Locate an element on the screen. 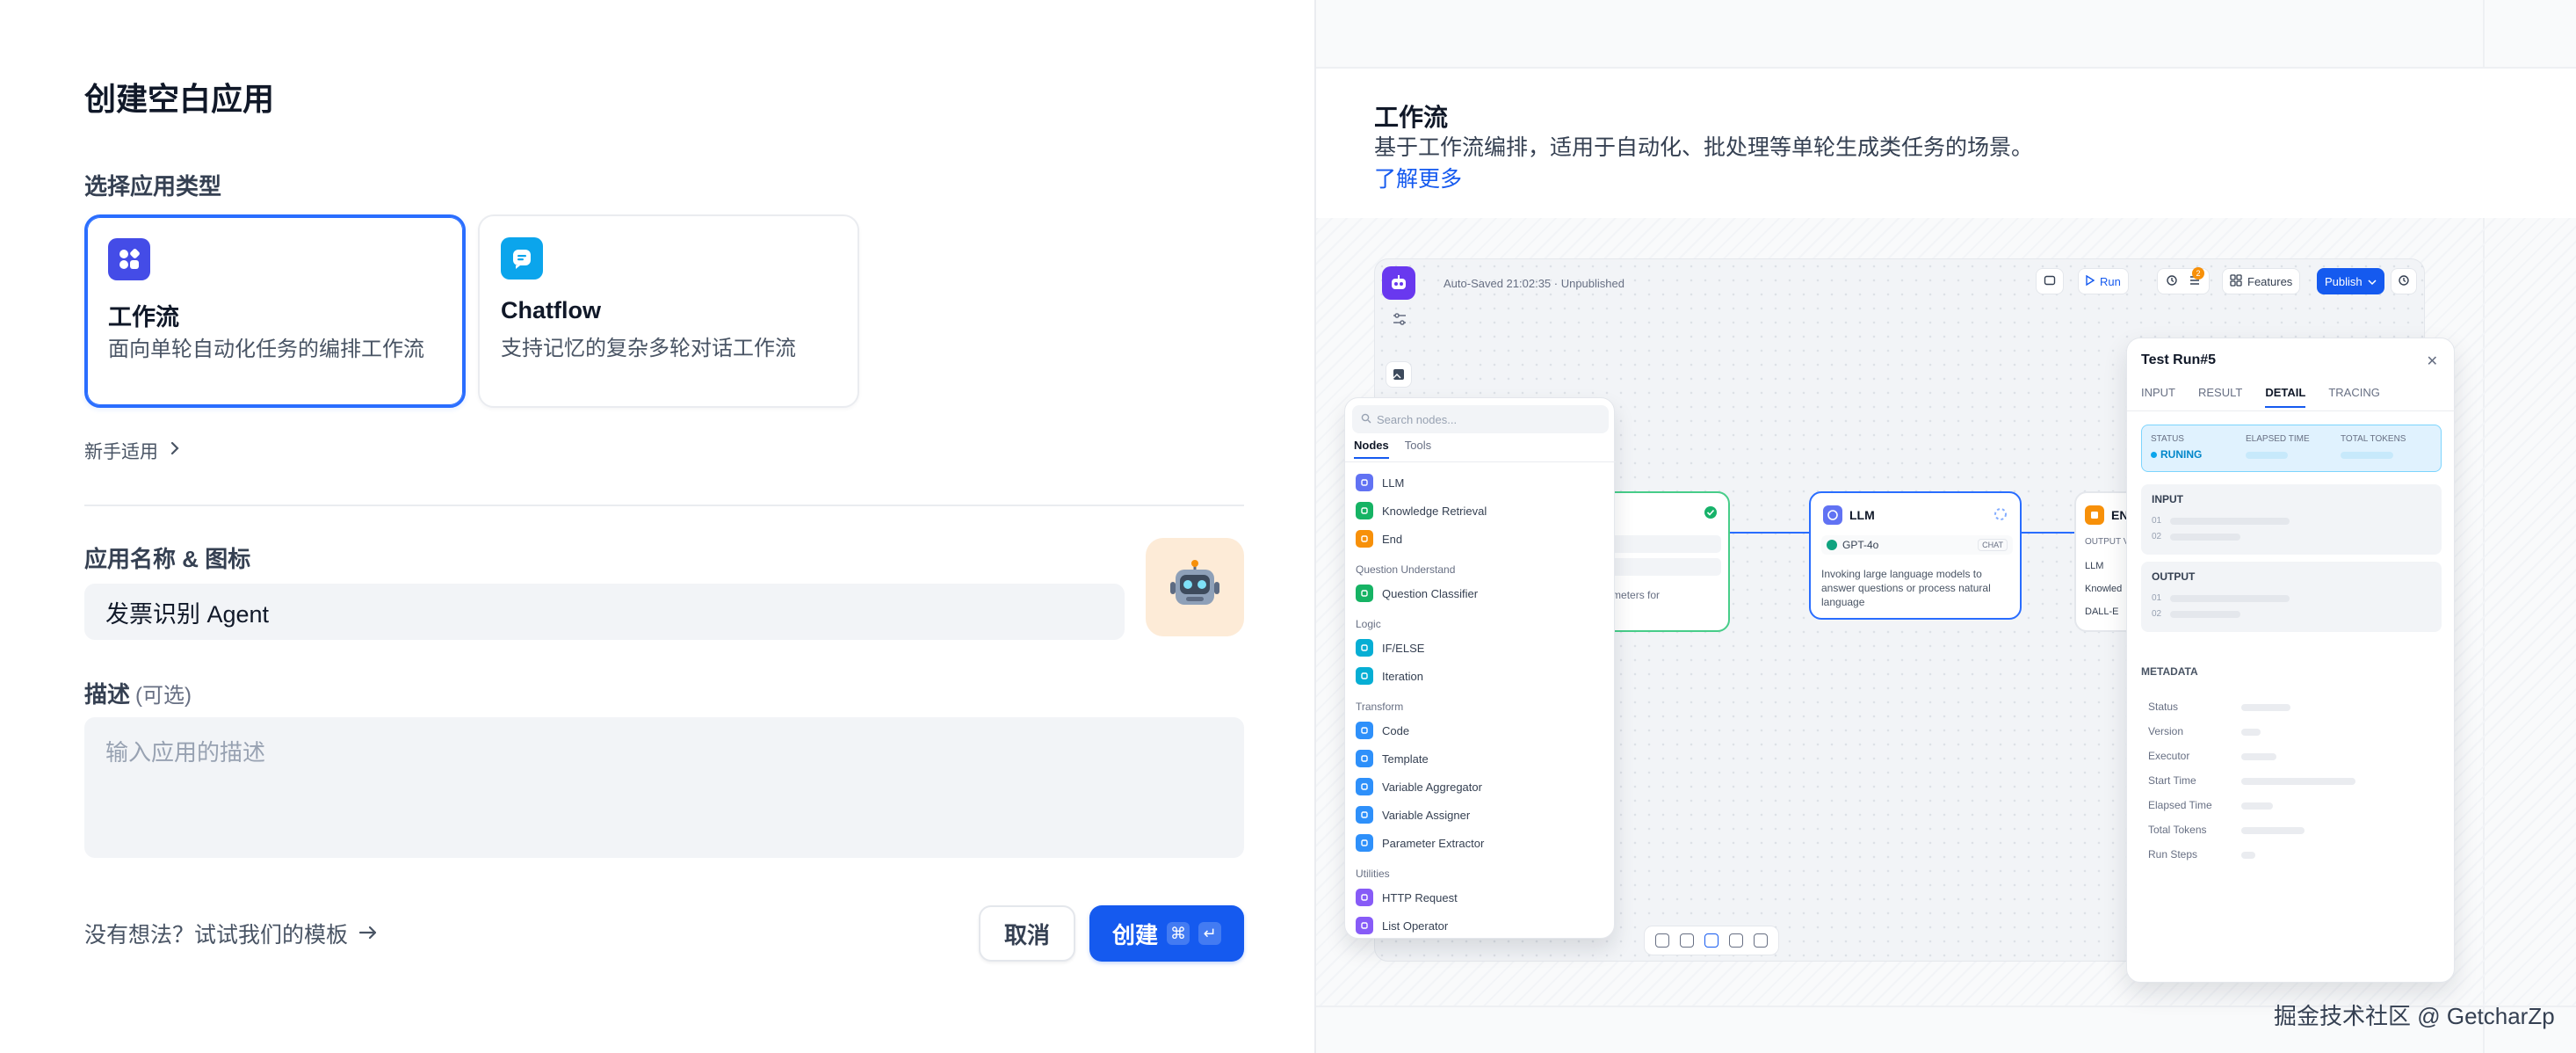  run-status-box: STATUS ELAPSED TIME TOTAL TOKENS RUNING is located at coordinates (2291, 448).